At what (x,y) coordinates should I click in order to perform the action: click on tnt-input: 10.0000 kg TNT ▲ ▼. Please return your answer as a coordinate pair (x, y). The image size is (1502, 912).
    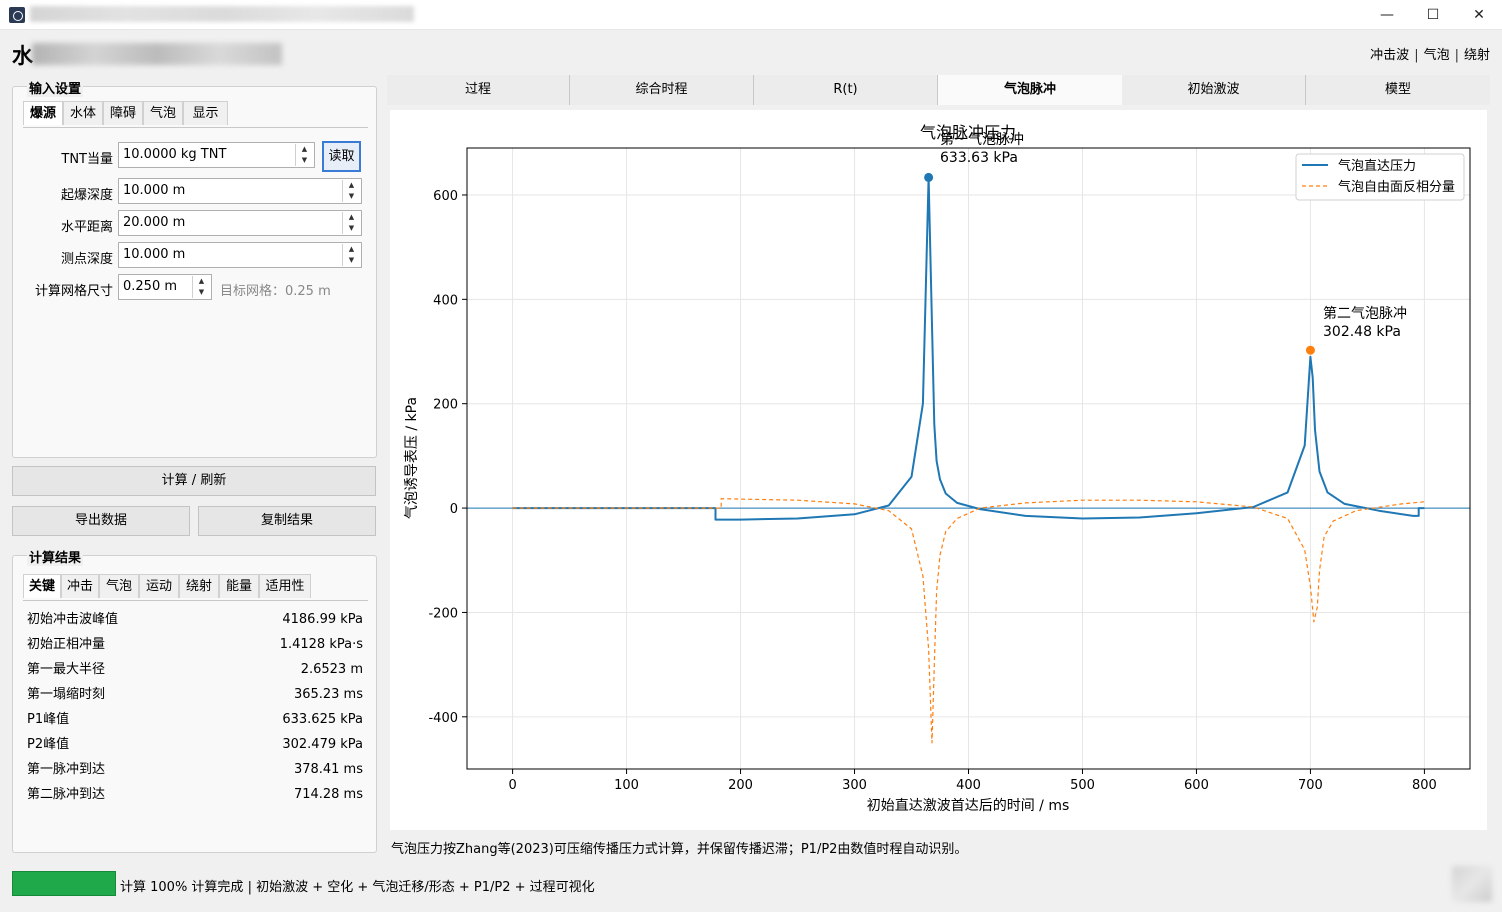
    Looking at the image, I should click on (216, 155).